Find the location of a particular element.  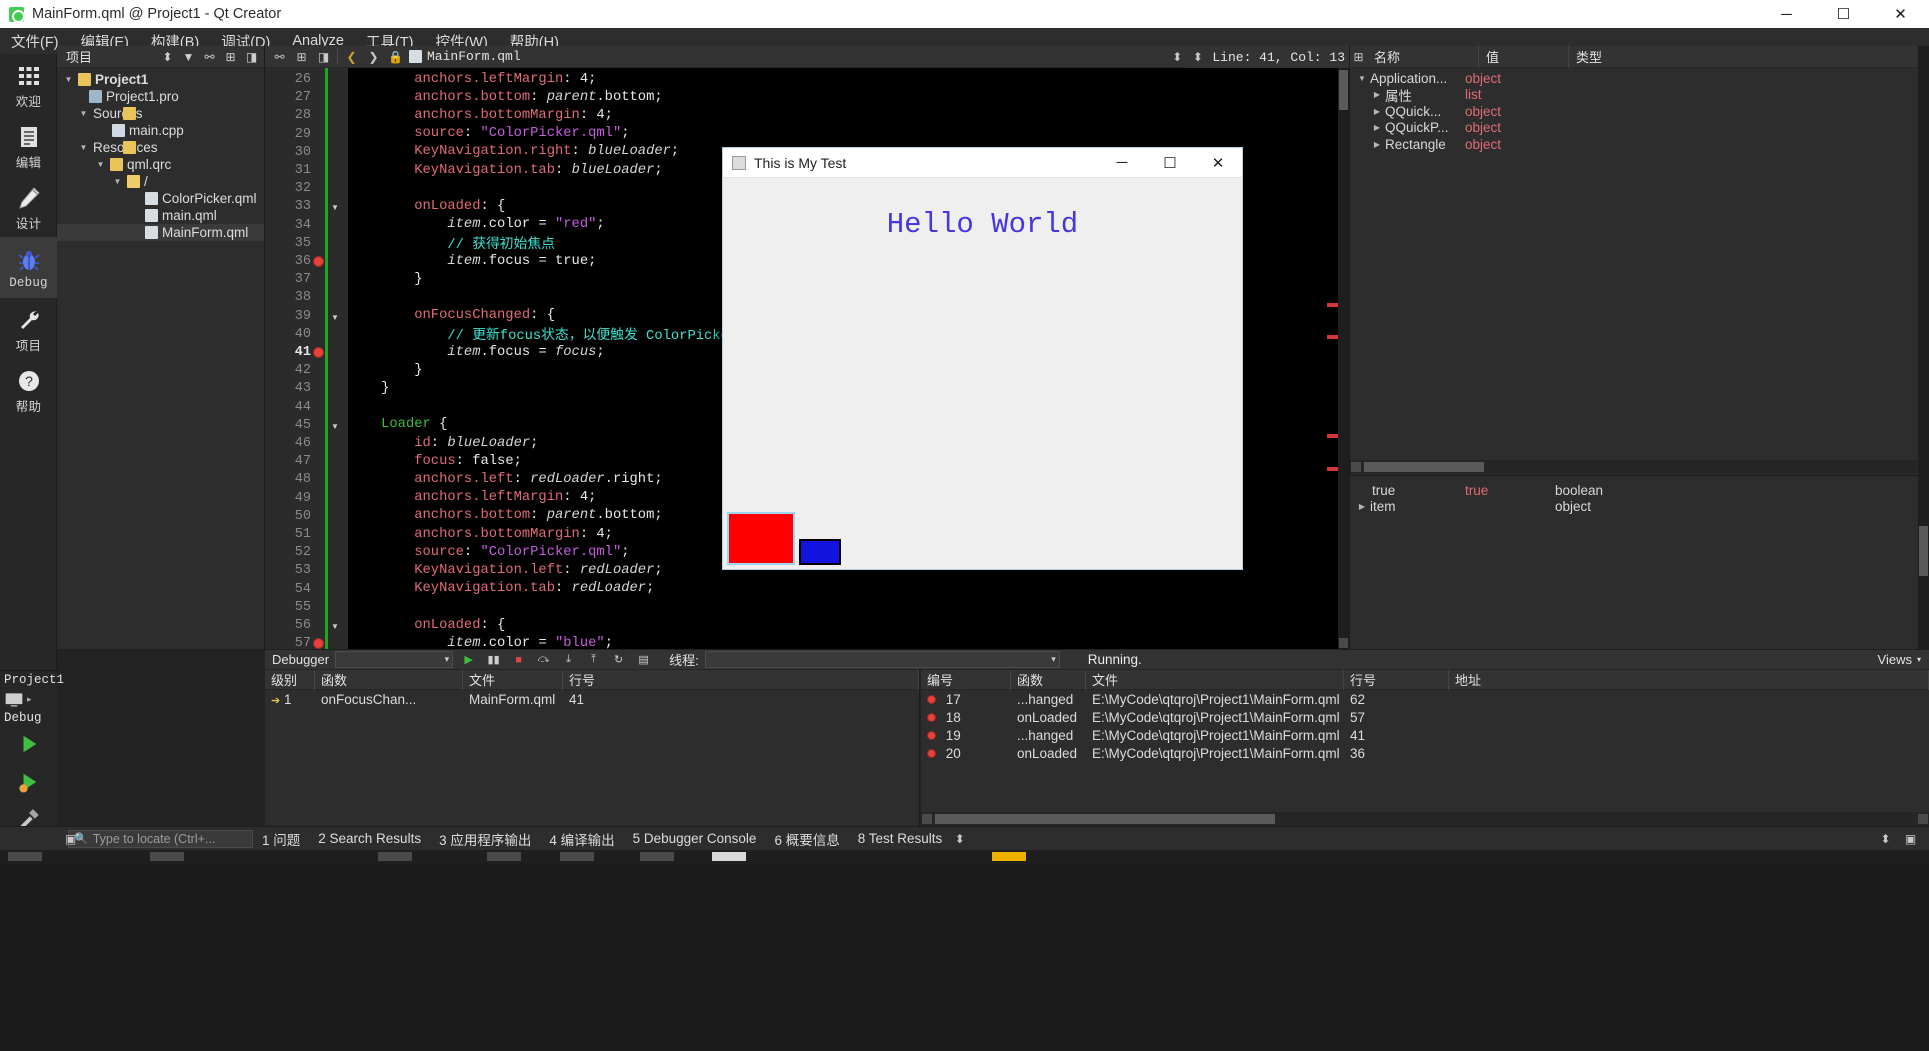

code-line: anchors.left: redLoader.right; is located at coordinates (505, 479).